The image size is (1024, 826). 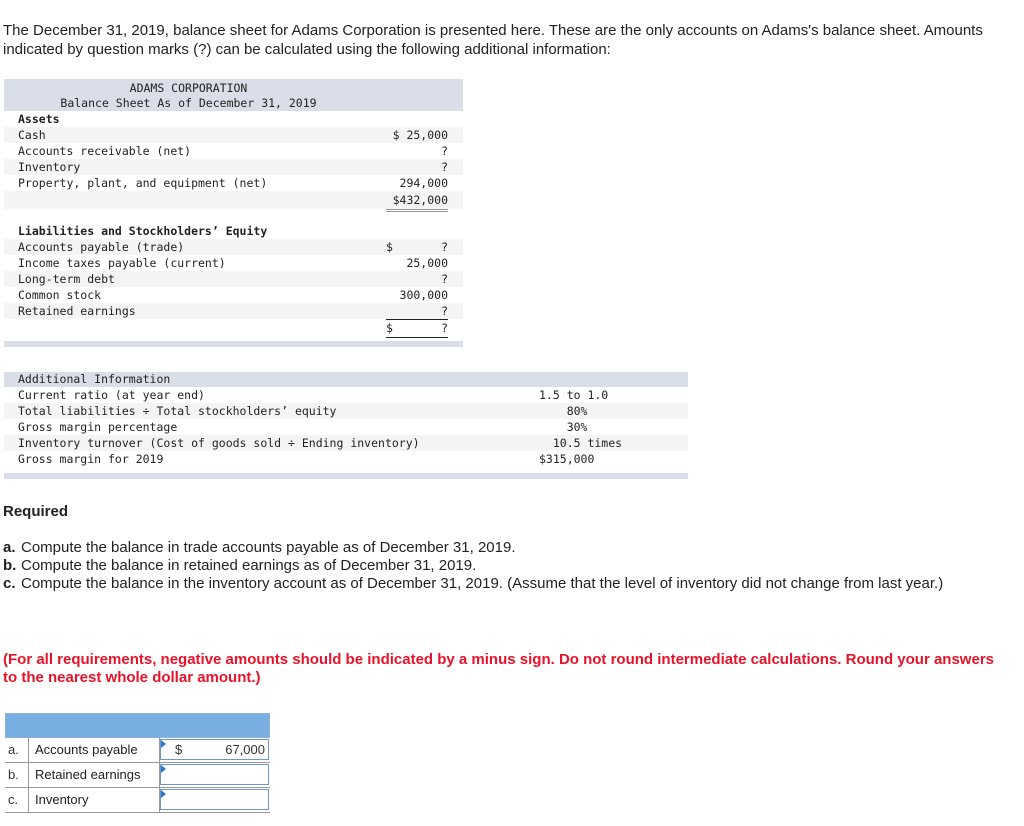 I want to click on liab-label: Retained earnings, so click(x=77, y=311).